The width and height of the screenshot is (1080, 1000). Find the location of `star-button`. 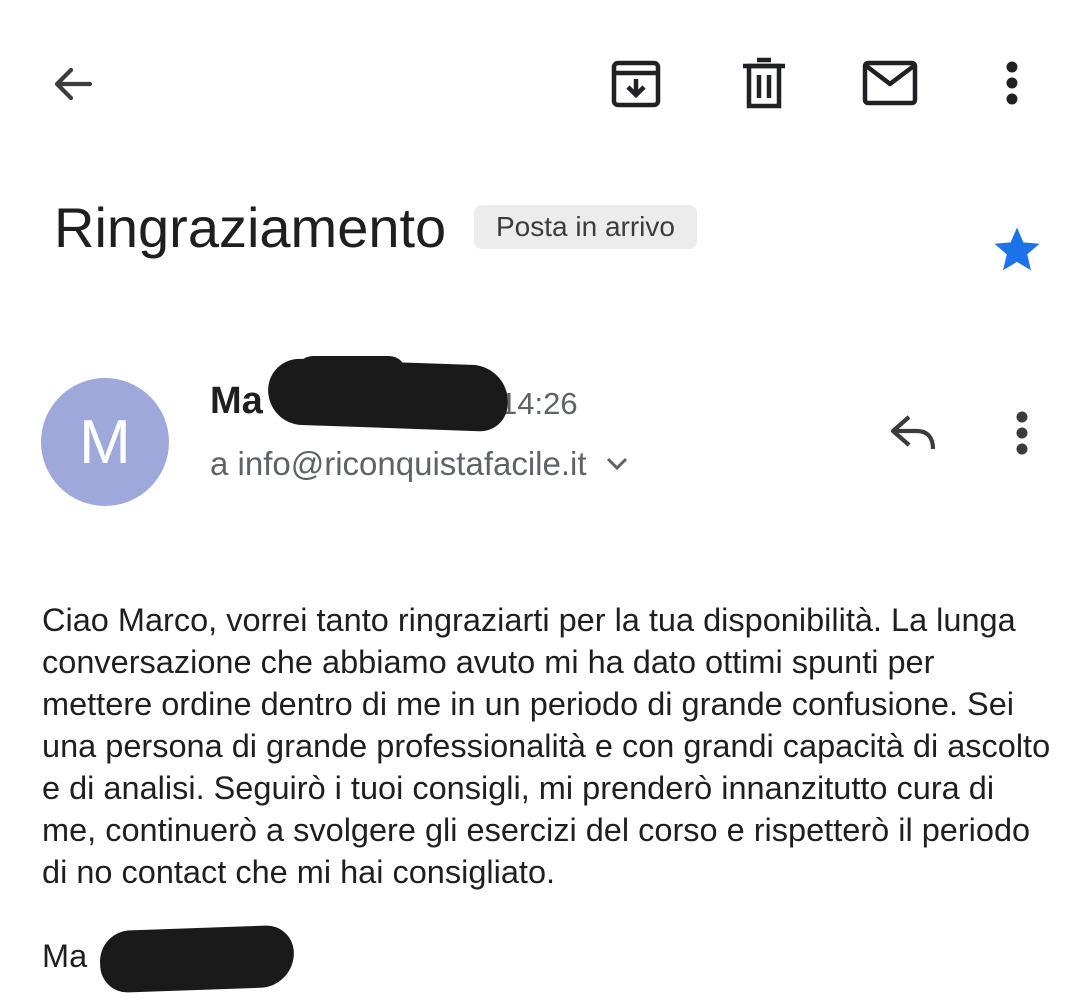

star-button is located at coordinates (1017, 250).